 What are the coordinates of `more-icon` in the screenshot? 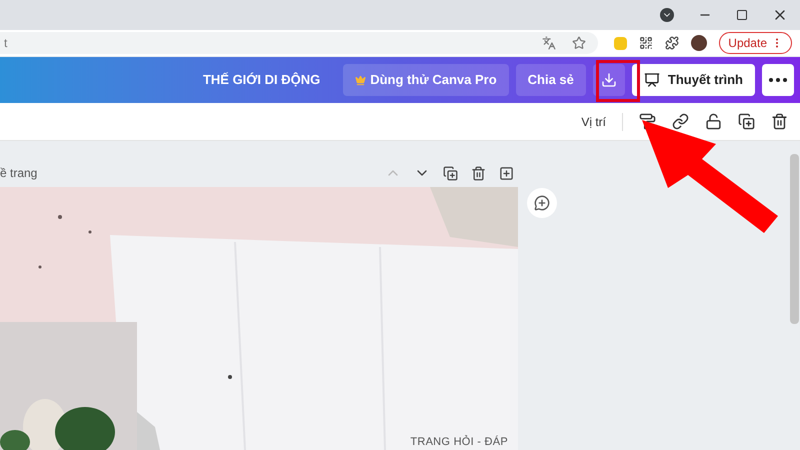 It's located at (778, 80).